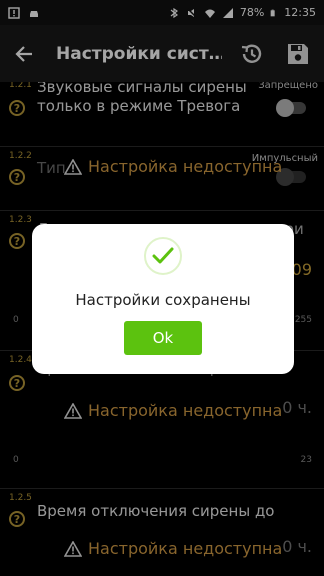  What do you see at coordinates (163, 338) in the screenshot?
I see `ok-button: Ok` at bounding box center [163, 338].